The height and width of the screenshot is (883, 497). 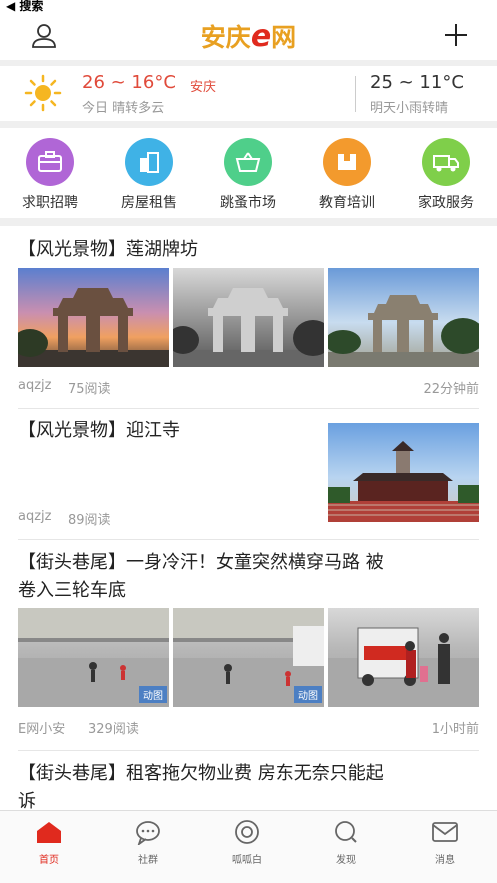 I want to click on tab-label: 消息, so click(x=445, y=860).